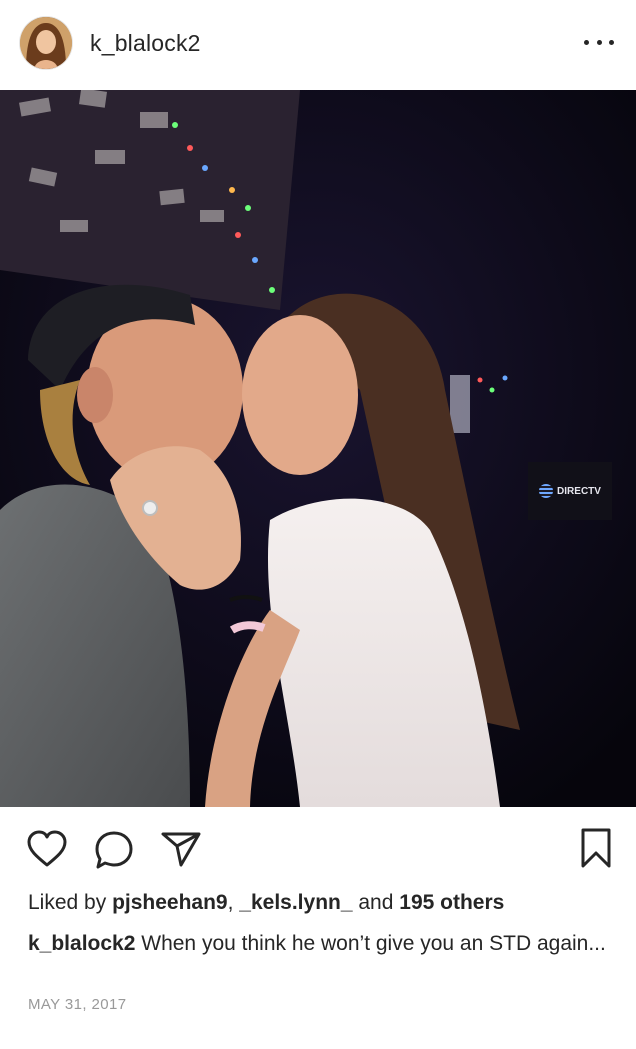 This screenshot has width=636, height=1049. What do you see at coordinates (586, 42) in the screenshot?
I see `more-horizontal-icon` at bounding box center [586, 42].